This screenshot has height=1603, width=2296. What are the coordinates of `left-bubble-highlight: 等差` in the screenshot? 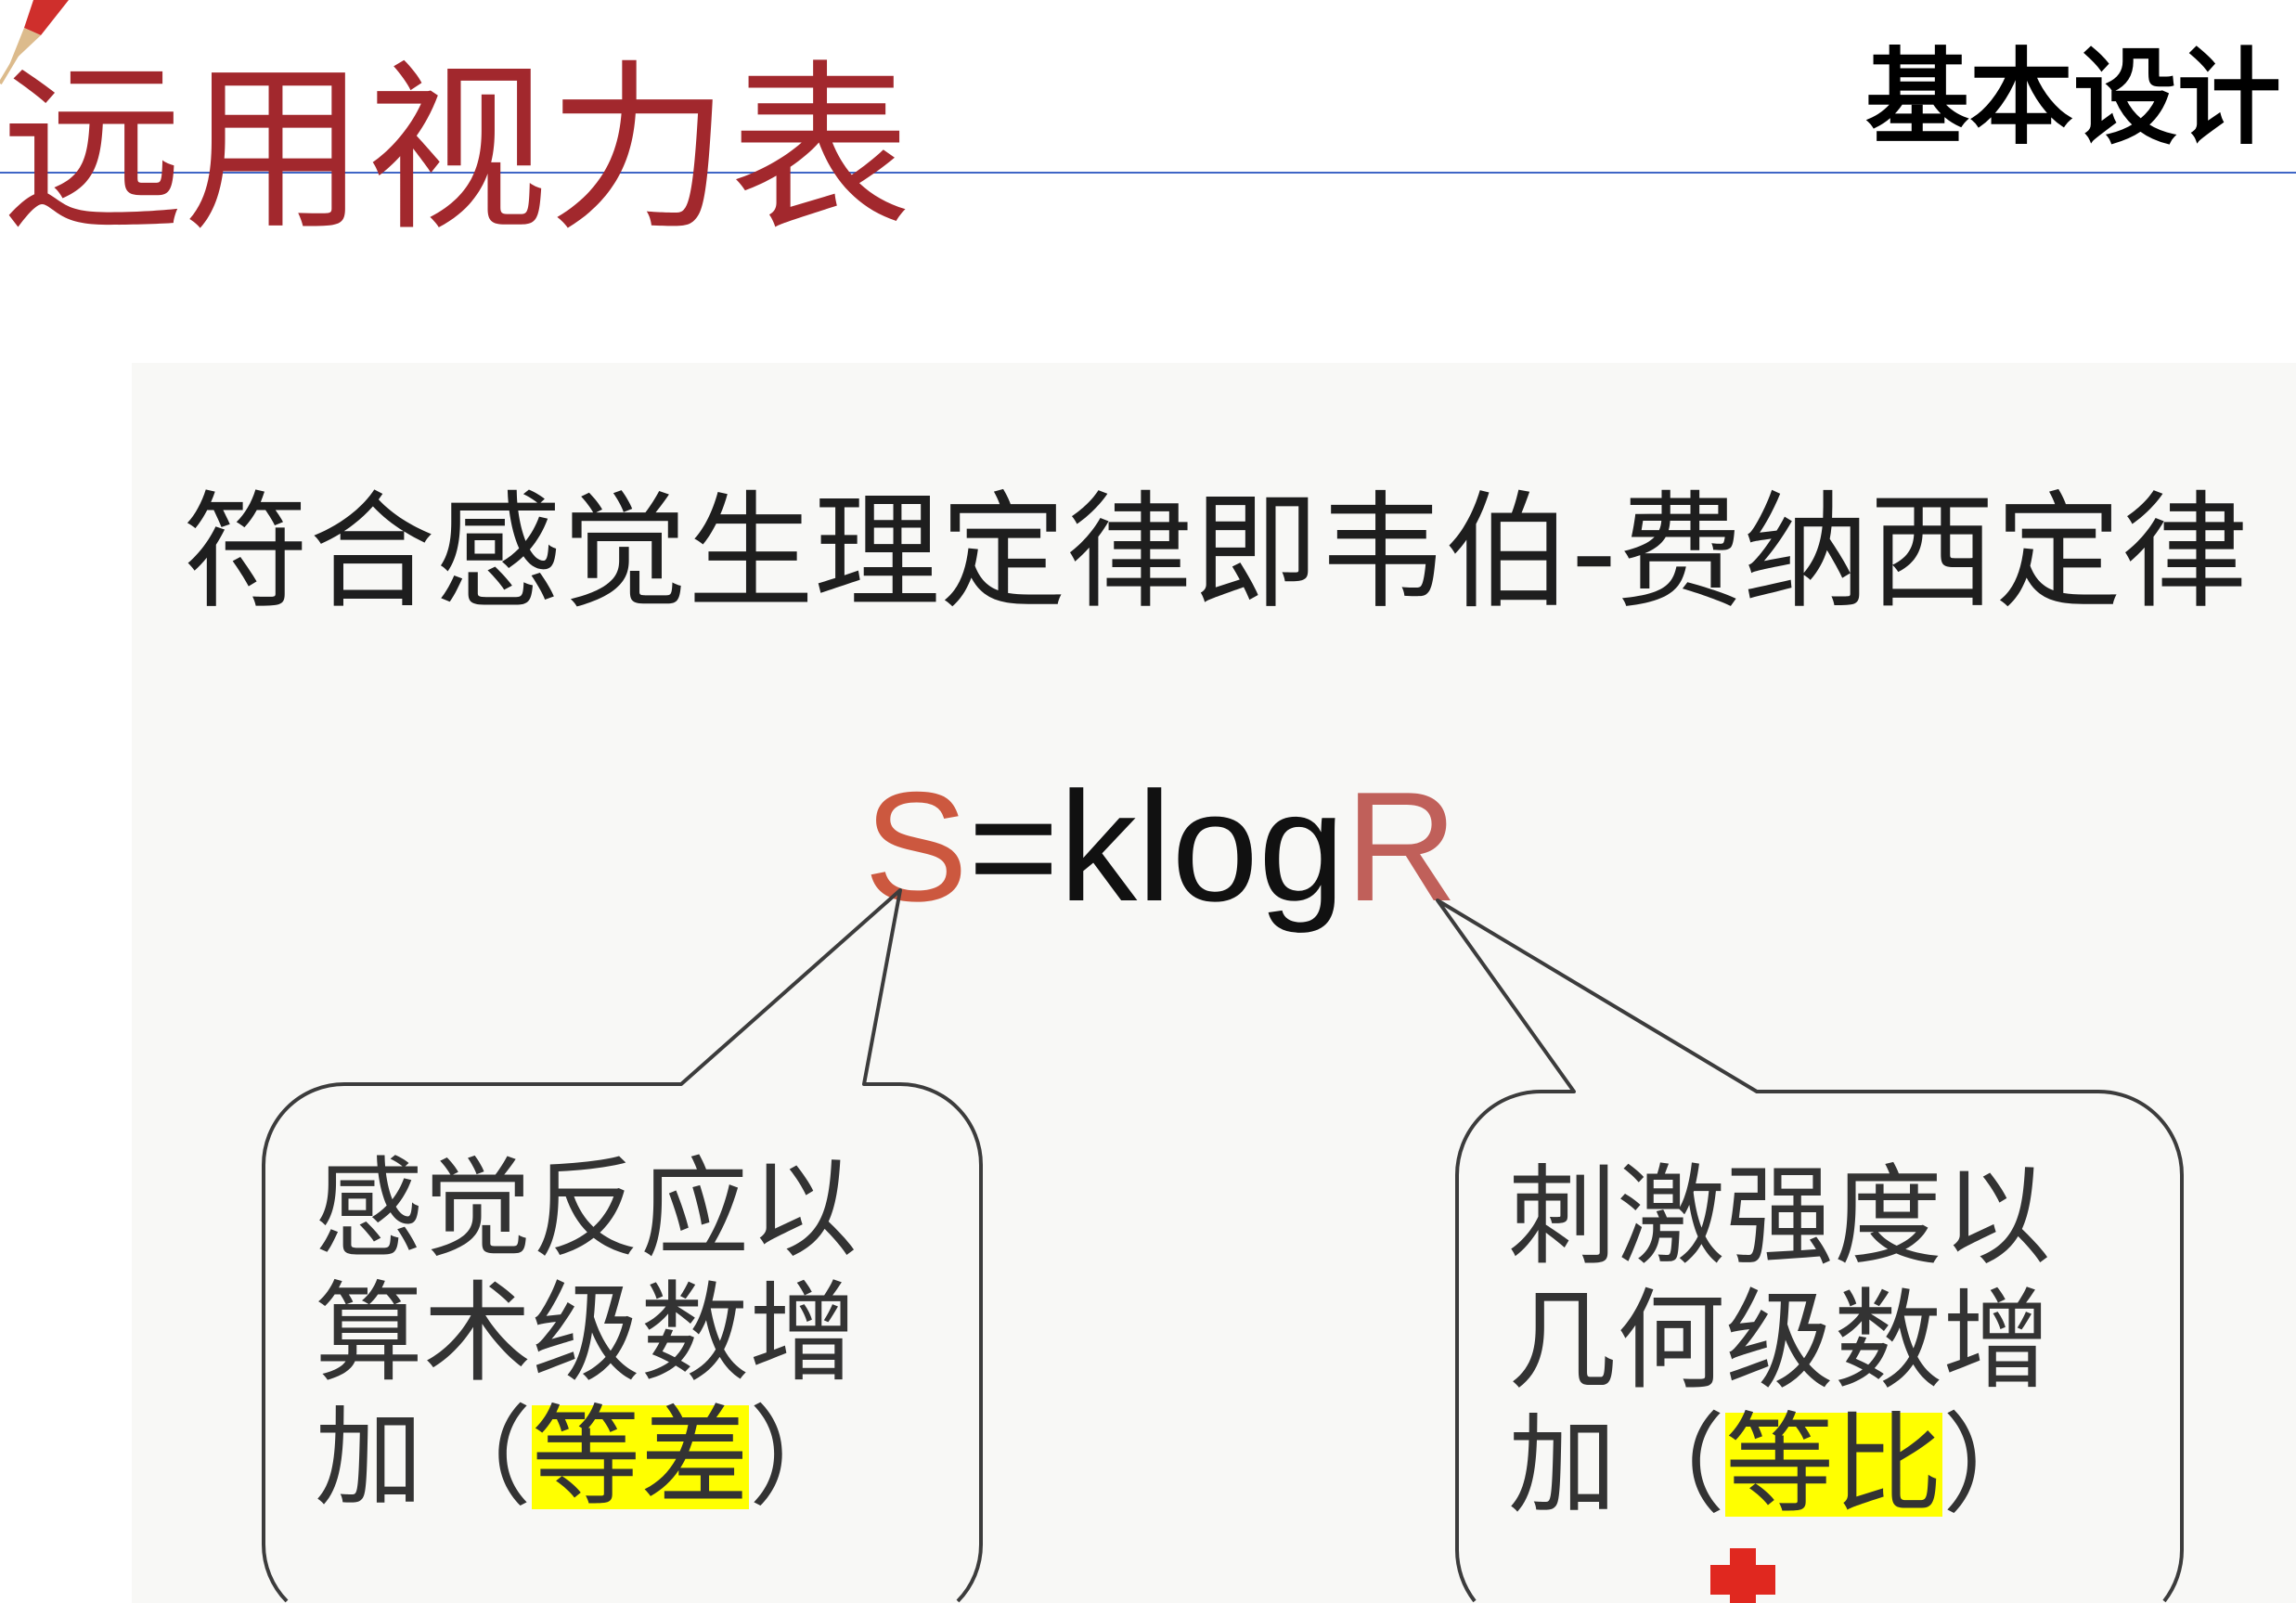 It's located at (641, 1456).